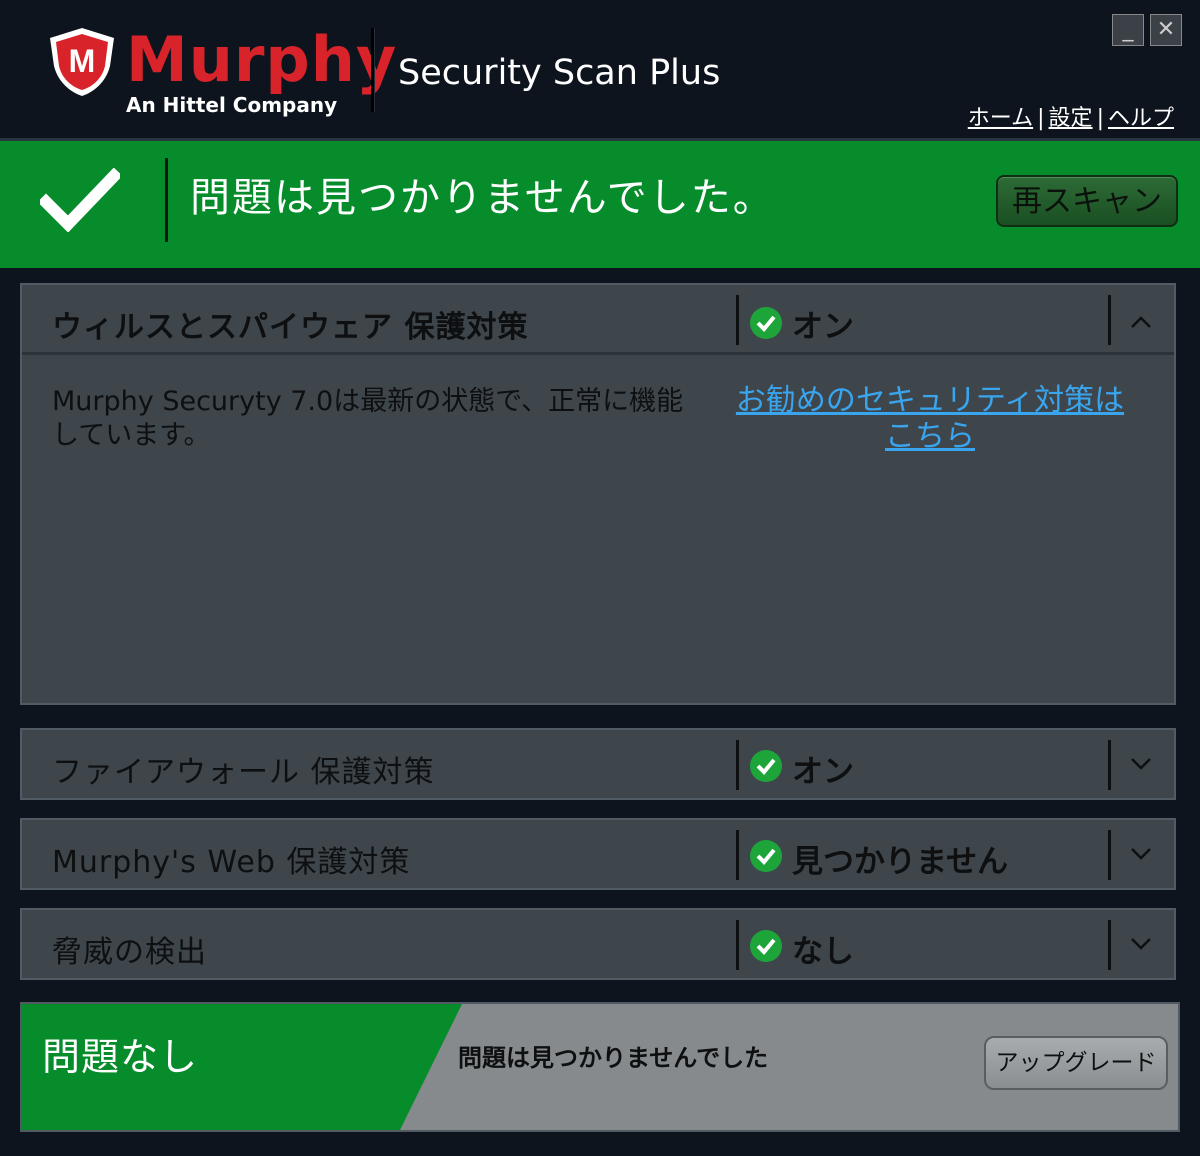 The width and height of the screenshot is (1200, 1156). Describe the element at coordinates (232, 105) in the screenshot. I see `brand-subtitle: An Hittel Company` at that location.